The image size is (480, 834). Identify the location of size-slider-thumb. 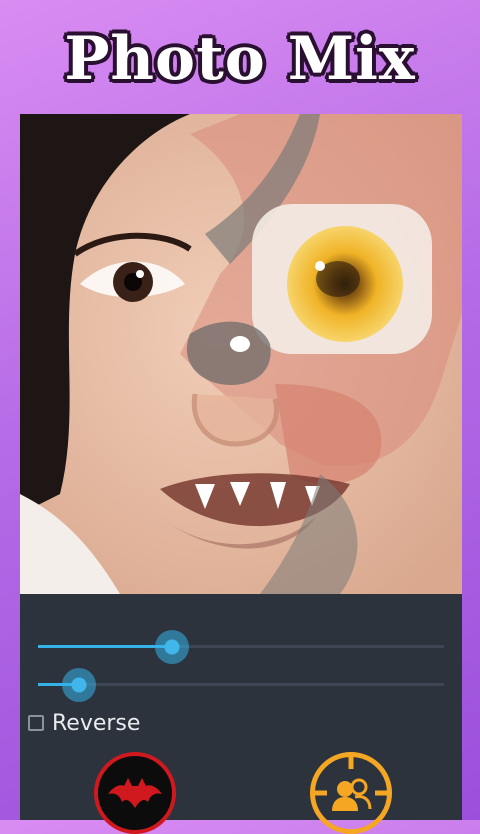
(79, 685).